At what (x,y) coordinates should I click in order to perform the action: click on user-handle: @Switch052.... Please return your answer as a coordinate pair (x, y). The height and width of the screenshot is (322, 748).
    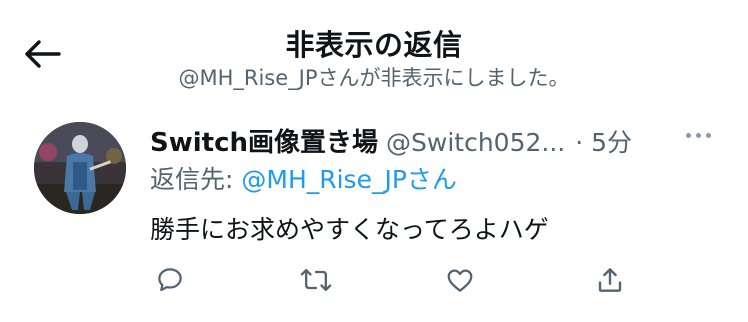
    Looking at the image, I should click on (475, 142).